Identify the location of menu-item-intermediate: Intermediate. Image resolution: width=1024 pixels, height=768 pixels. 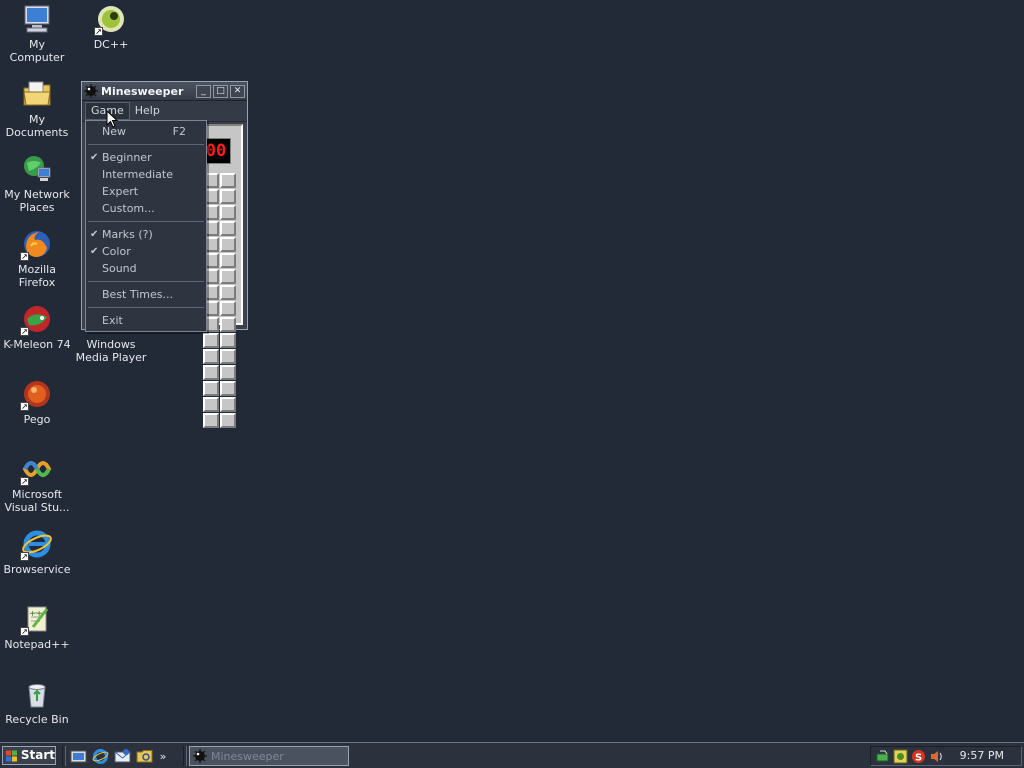
(146, 174).